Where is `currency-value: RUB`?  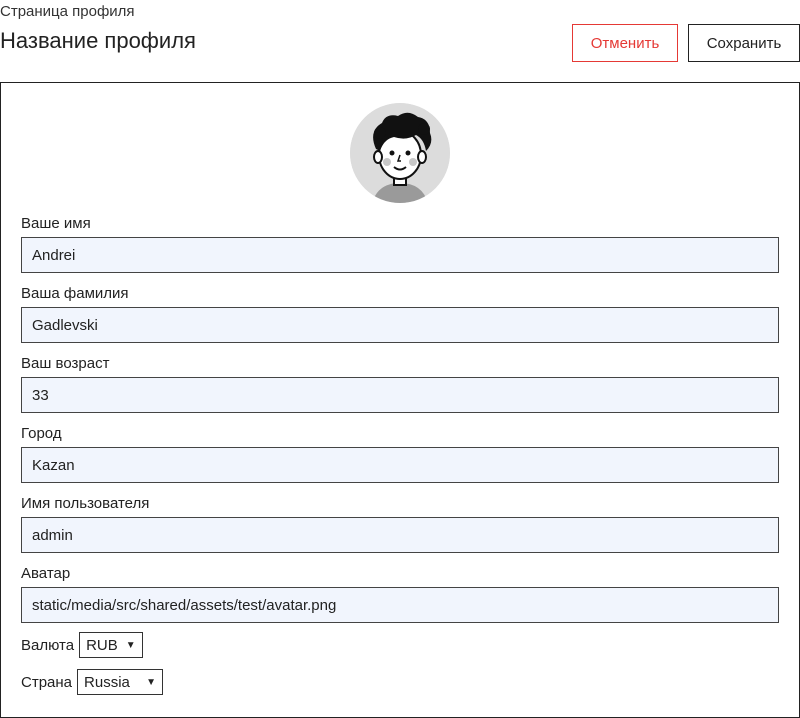 currency-value: RUB is located at coordinates (102, 645).